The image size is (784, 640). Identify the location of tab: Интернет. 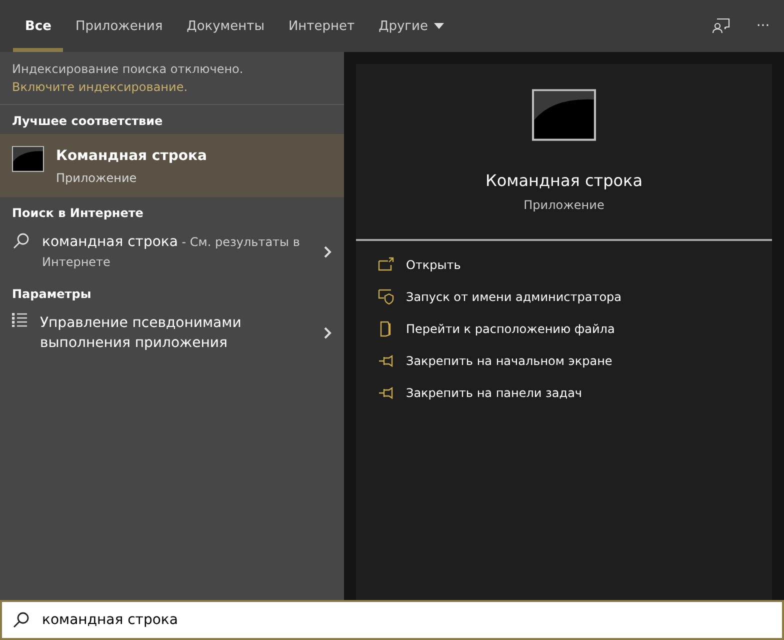
(321, 26).